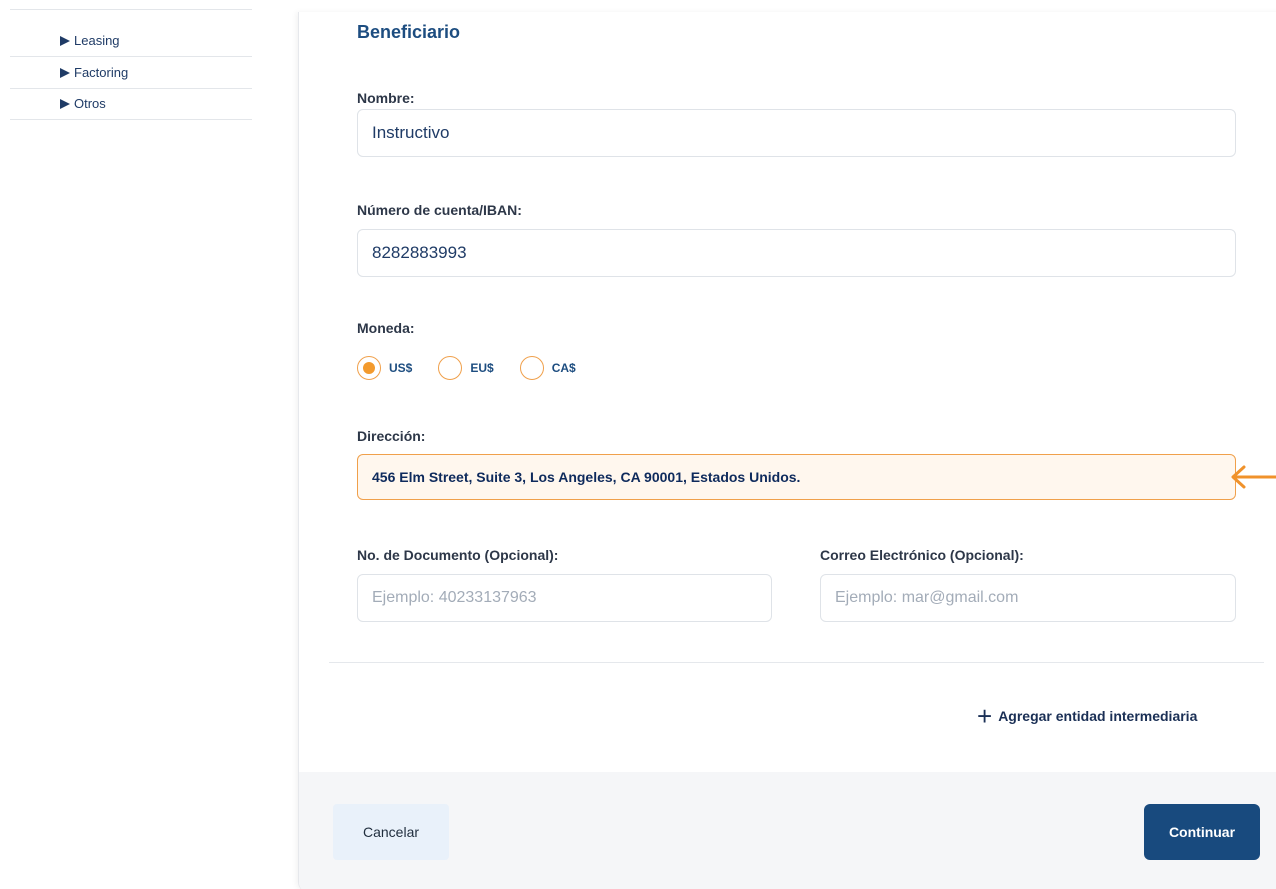 The image size is (1276, 889). What do you see at coordinates (97, 40) in the screenshot?
I see `sidebar-item-label: Leasing` at bounding box center [97, 40].